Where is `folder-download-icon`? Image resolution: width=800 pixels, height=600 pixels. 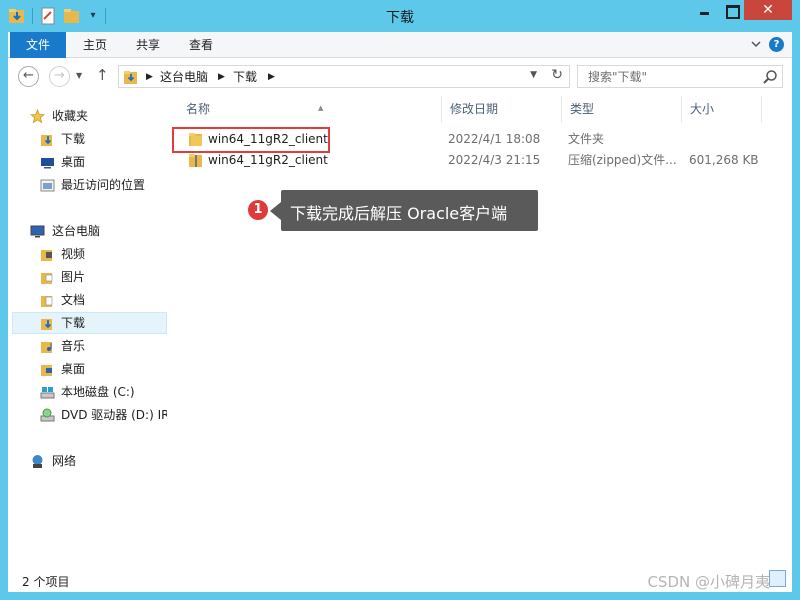
folder-download-icon is located at coordinates (130, 77).